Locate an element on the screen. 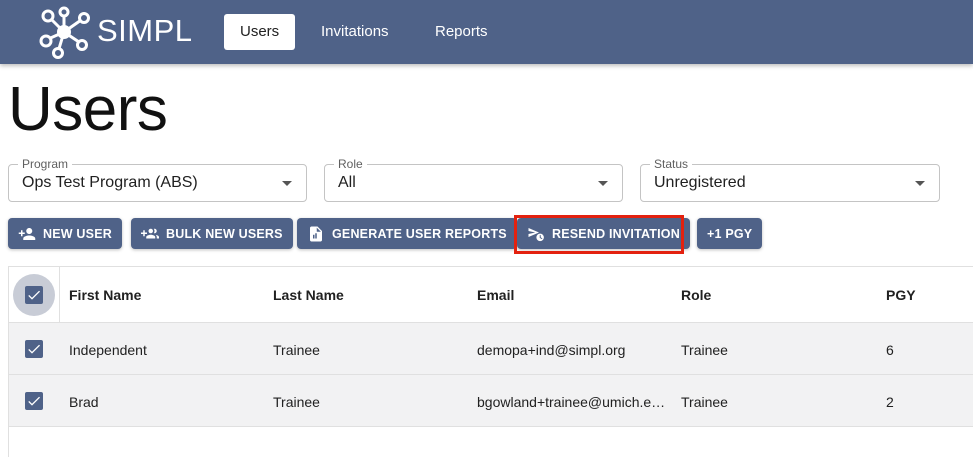  person-add-icon is located at coordinates (27, 233).